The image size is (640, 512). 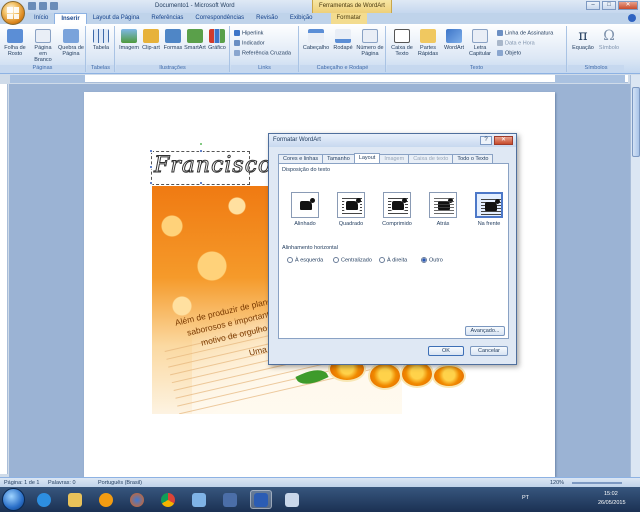 I want to click on wordart-button: WordArt, so click(x=454, y=40).